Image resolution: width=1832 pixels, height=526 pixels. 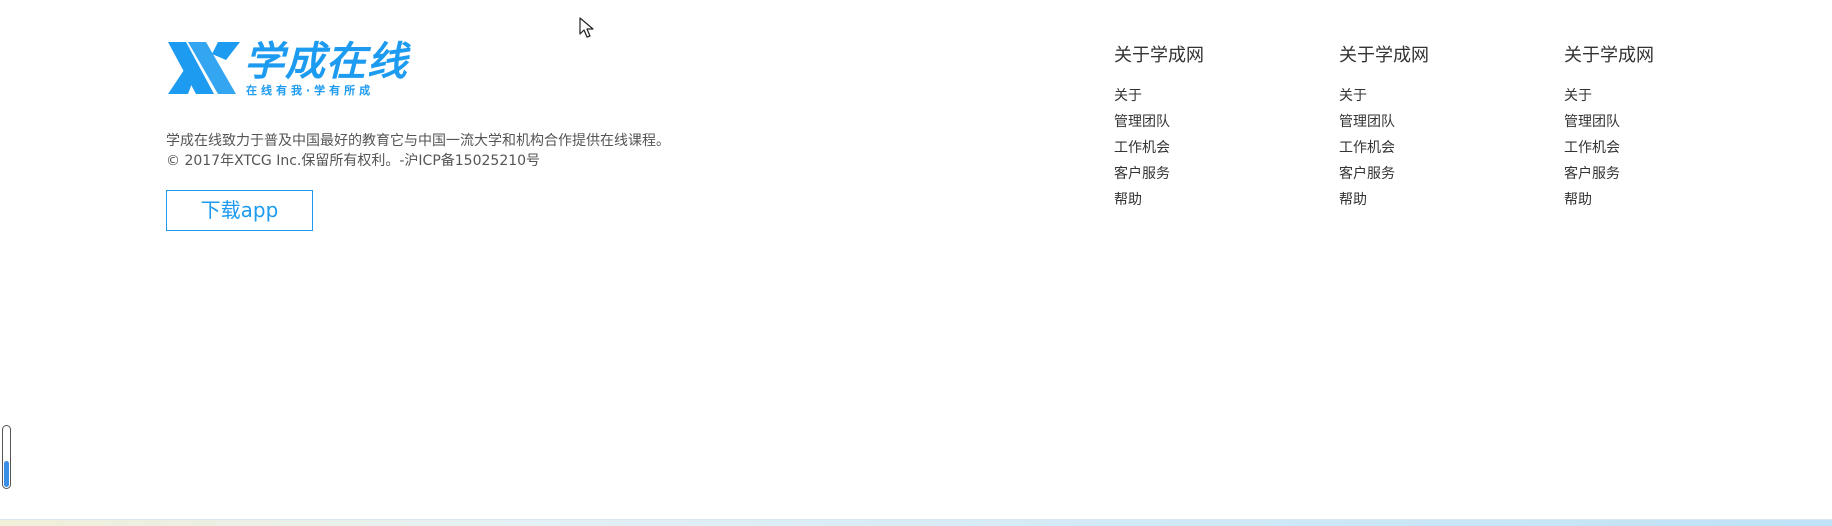 I want to click on link-column-1: 关于学成网 关于 管理团队 工作机会 客户服务 帮助, so click(x=1204, y=128).